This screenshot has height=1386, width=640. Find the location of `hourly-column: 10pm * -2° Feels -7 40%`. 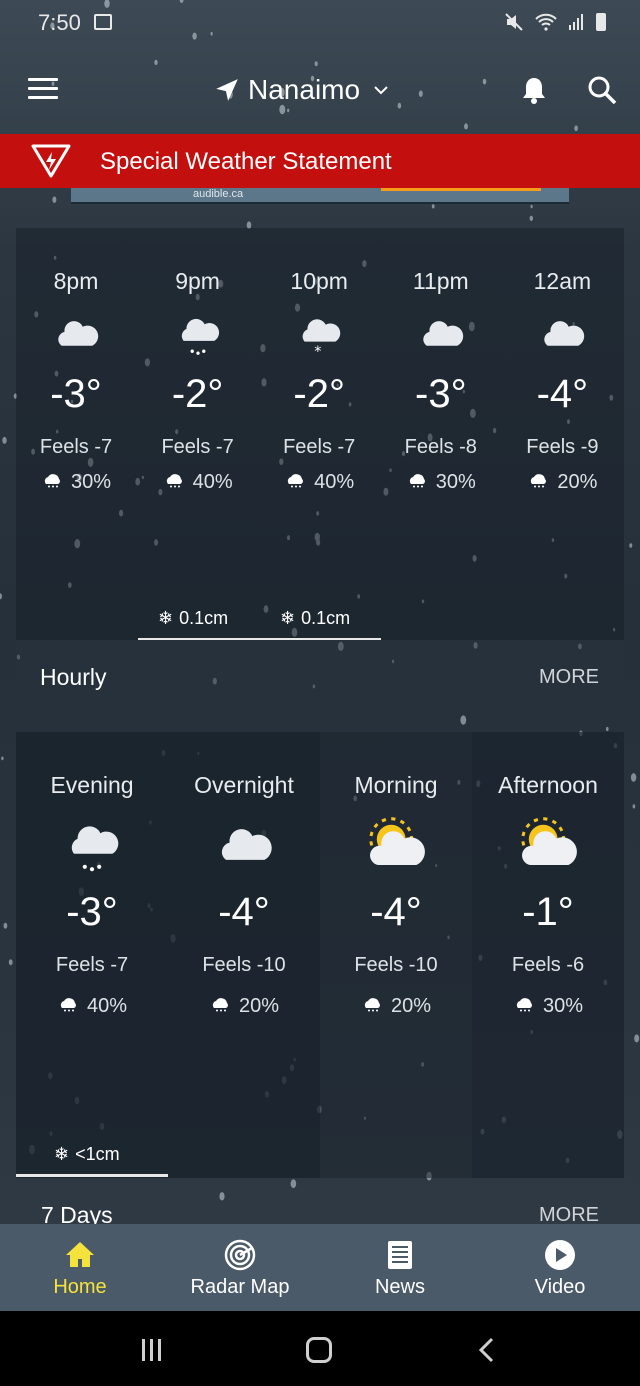

hourly-column: 10pm * -2° Feels -7 40% is located at coordinates (319, 381).